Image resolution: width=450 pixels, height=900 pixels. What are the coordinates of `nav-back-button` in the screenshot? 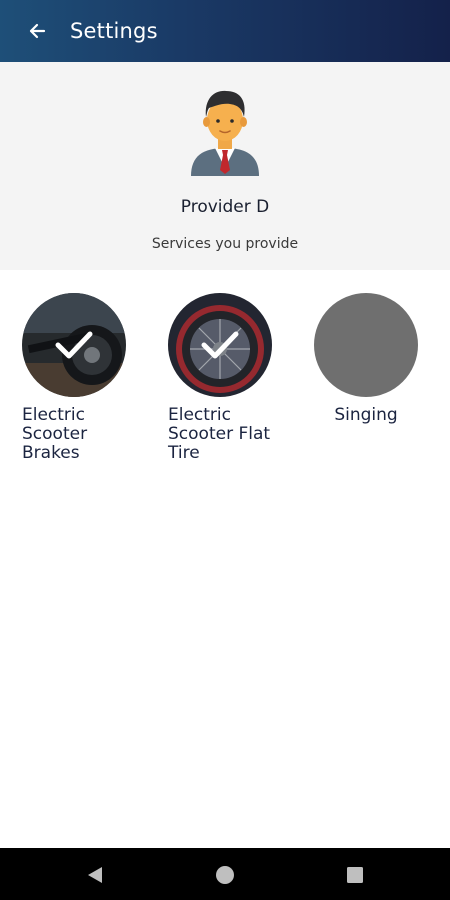 It's located at (95, 875).